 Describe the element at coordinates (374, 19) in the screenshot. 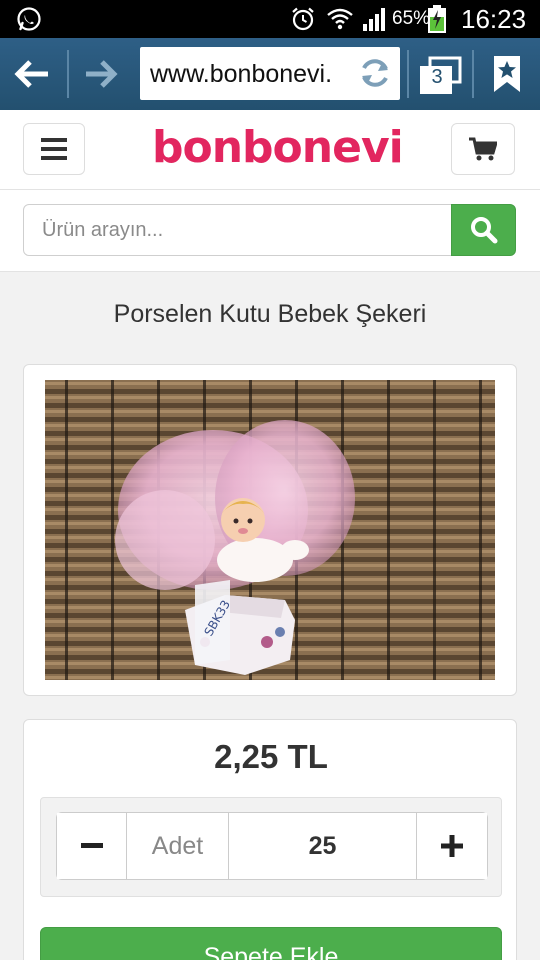

I see `signal-icon` at that location.